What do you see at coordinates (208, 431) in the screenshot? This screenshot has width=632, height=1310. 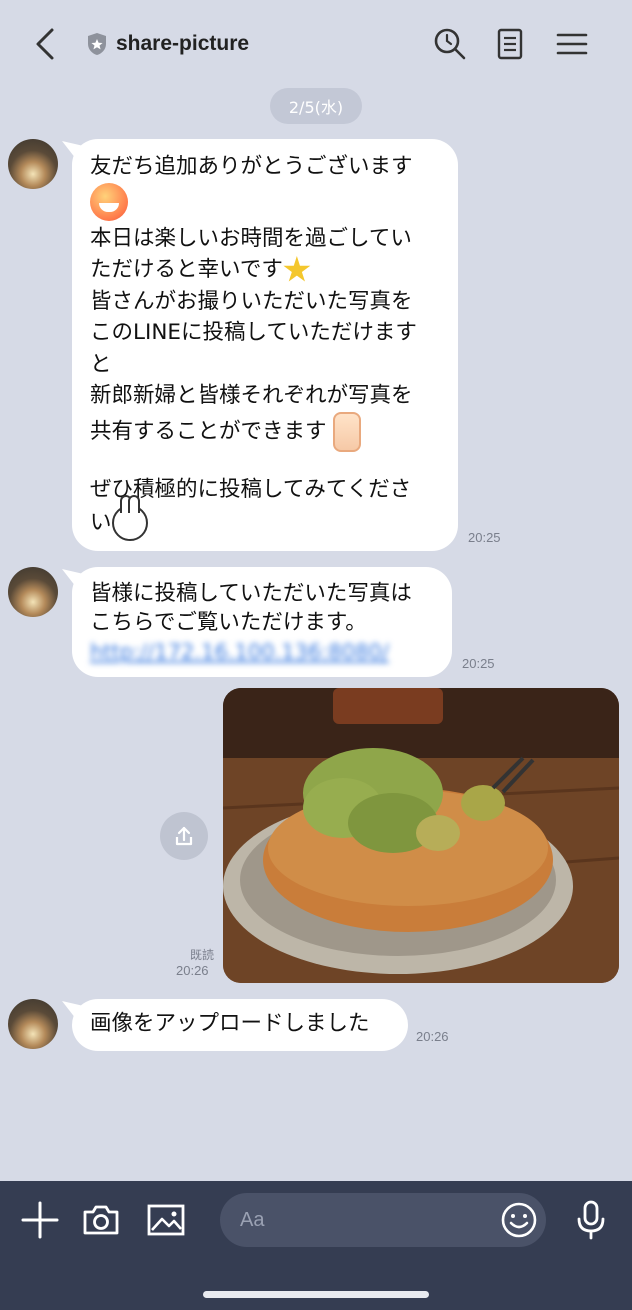 I see `message-text-line: 共有することができます` at bounding box center [208, 431].